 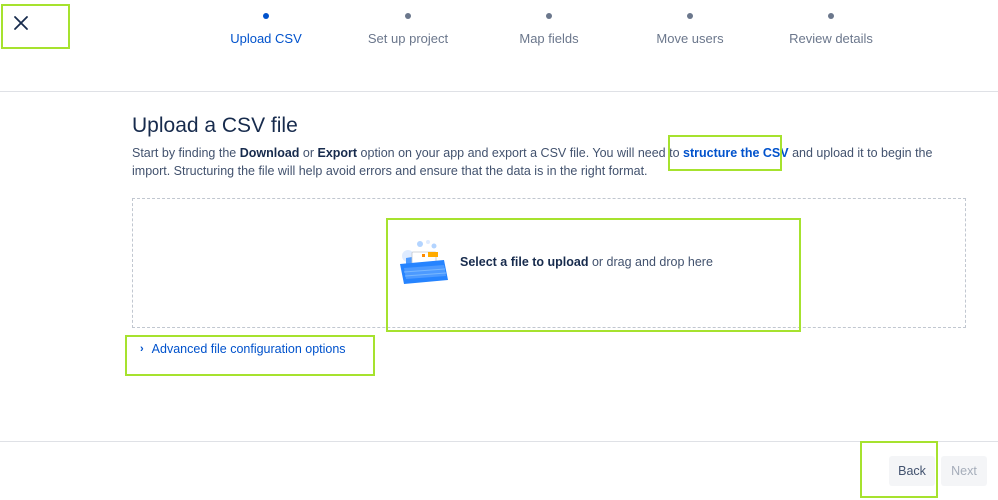 I want to click on desc-text: or, so click(x=308, y=153).